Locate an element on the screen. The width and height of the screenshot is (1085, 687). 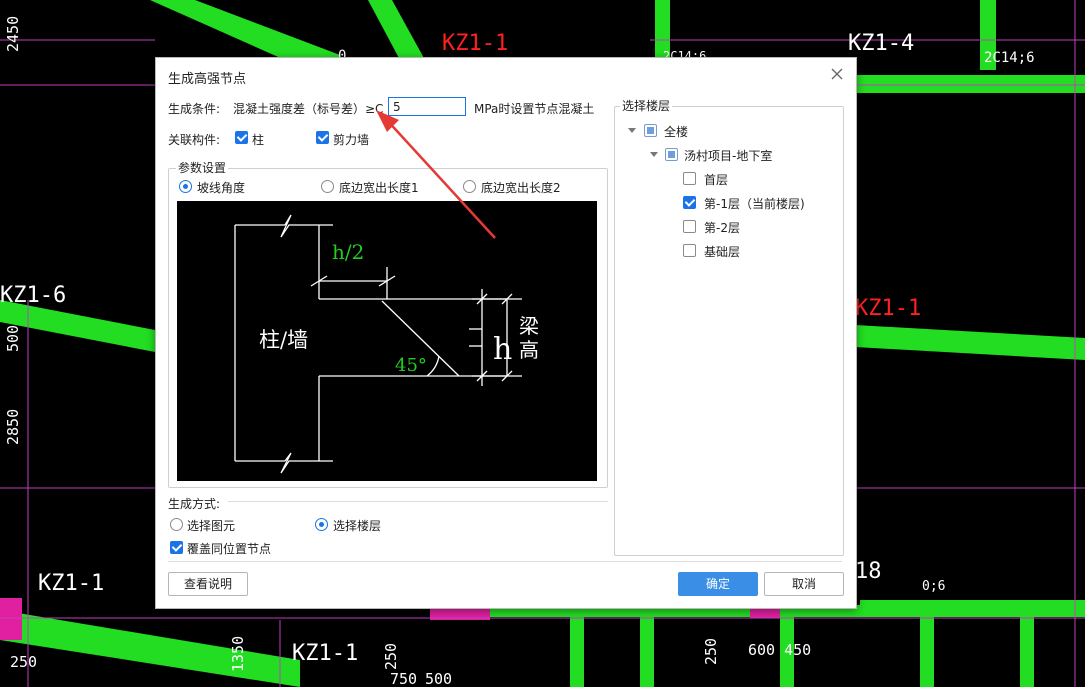
diagram-label-h: h is located at coordinates (502, 349).